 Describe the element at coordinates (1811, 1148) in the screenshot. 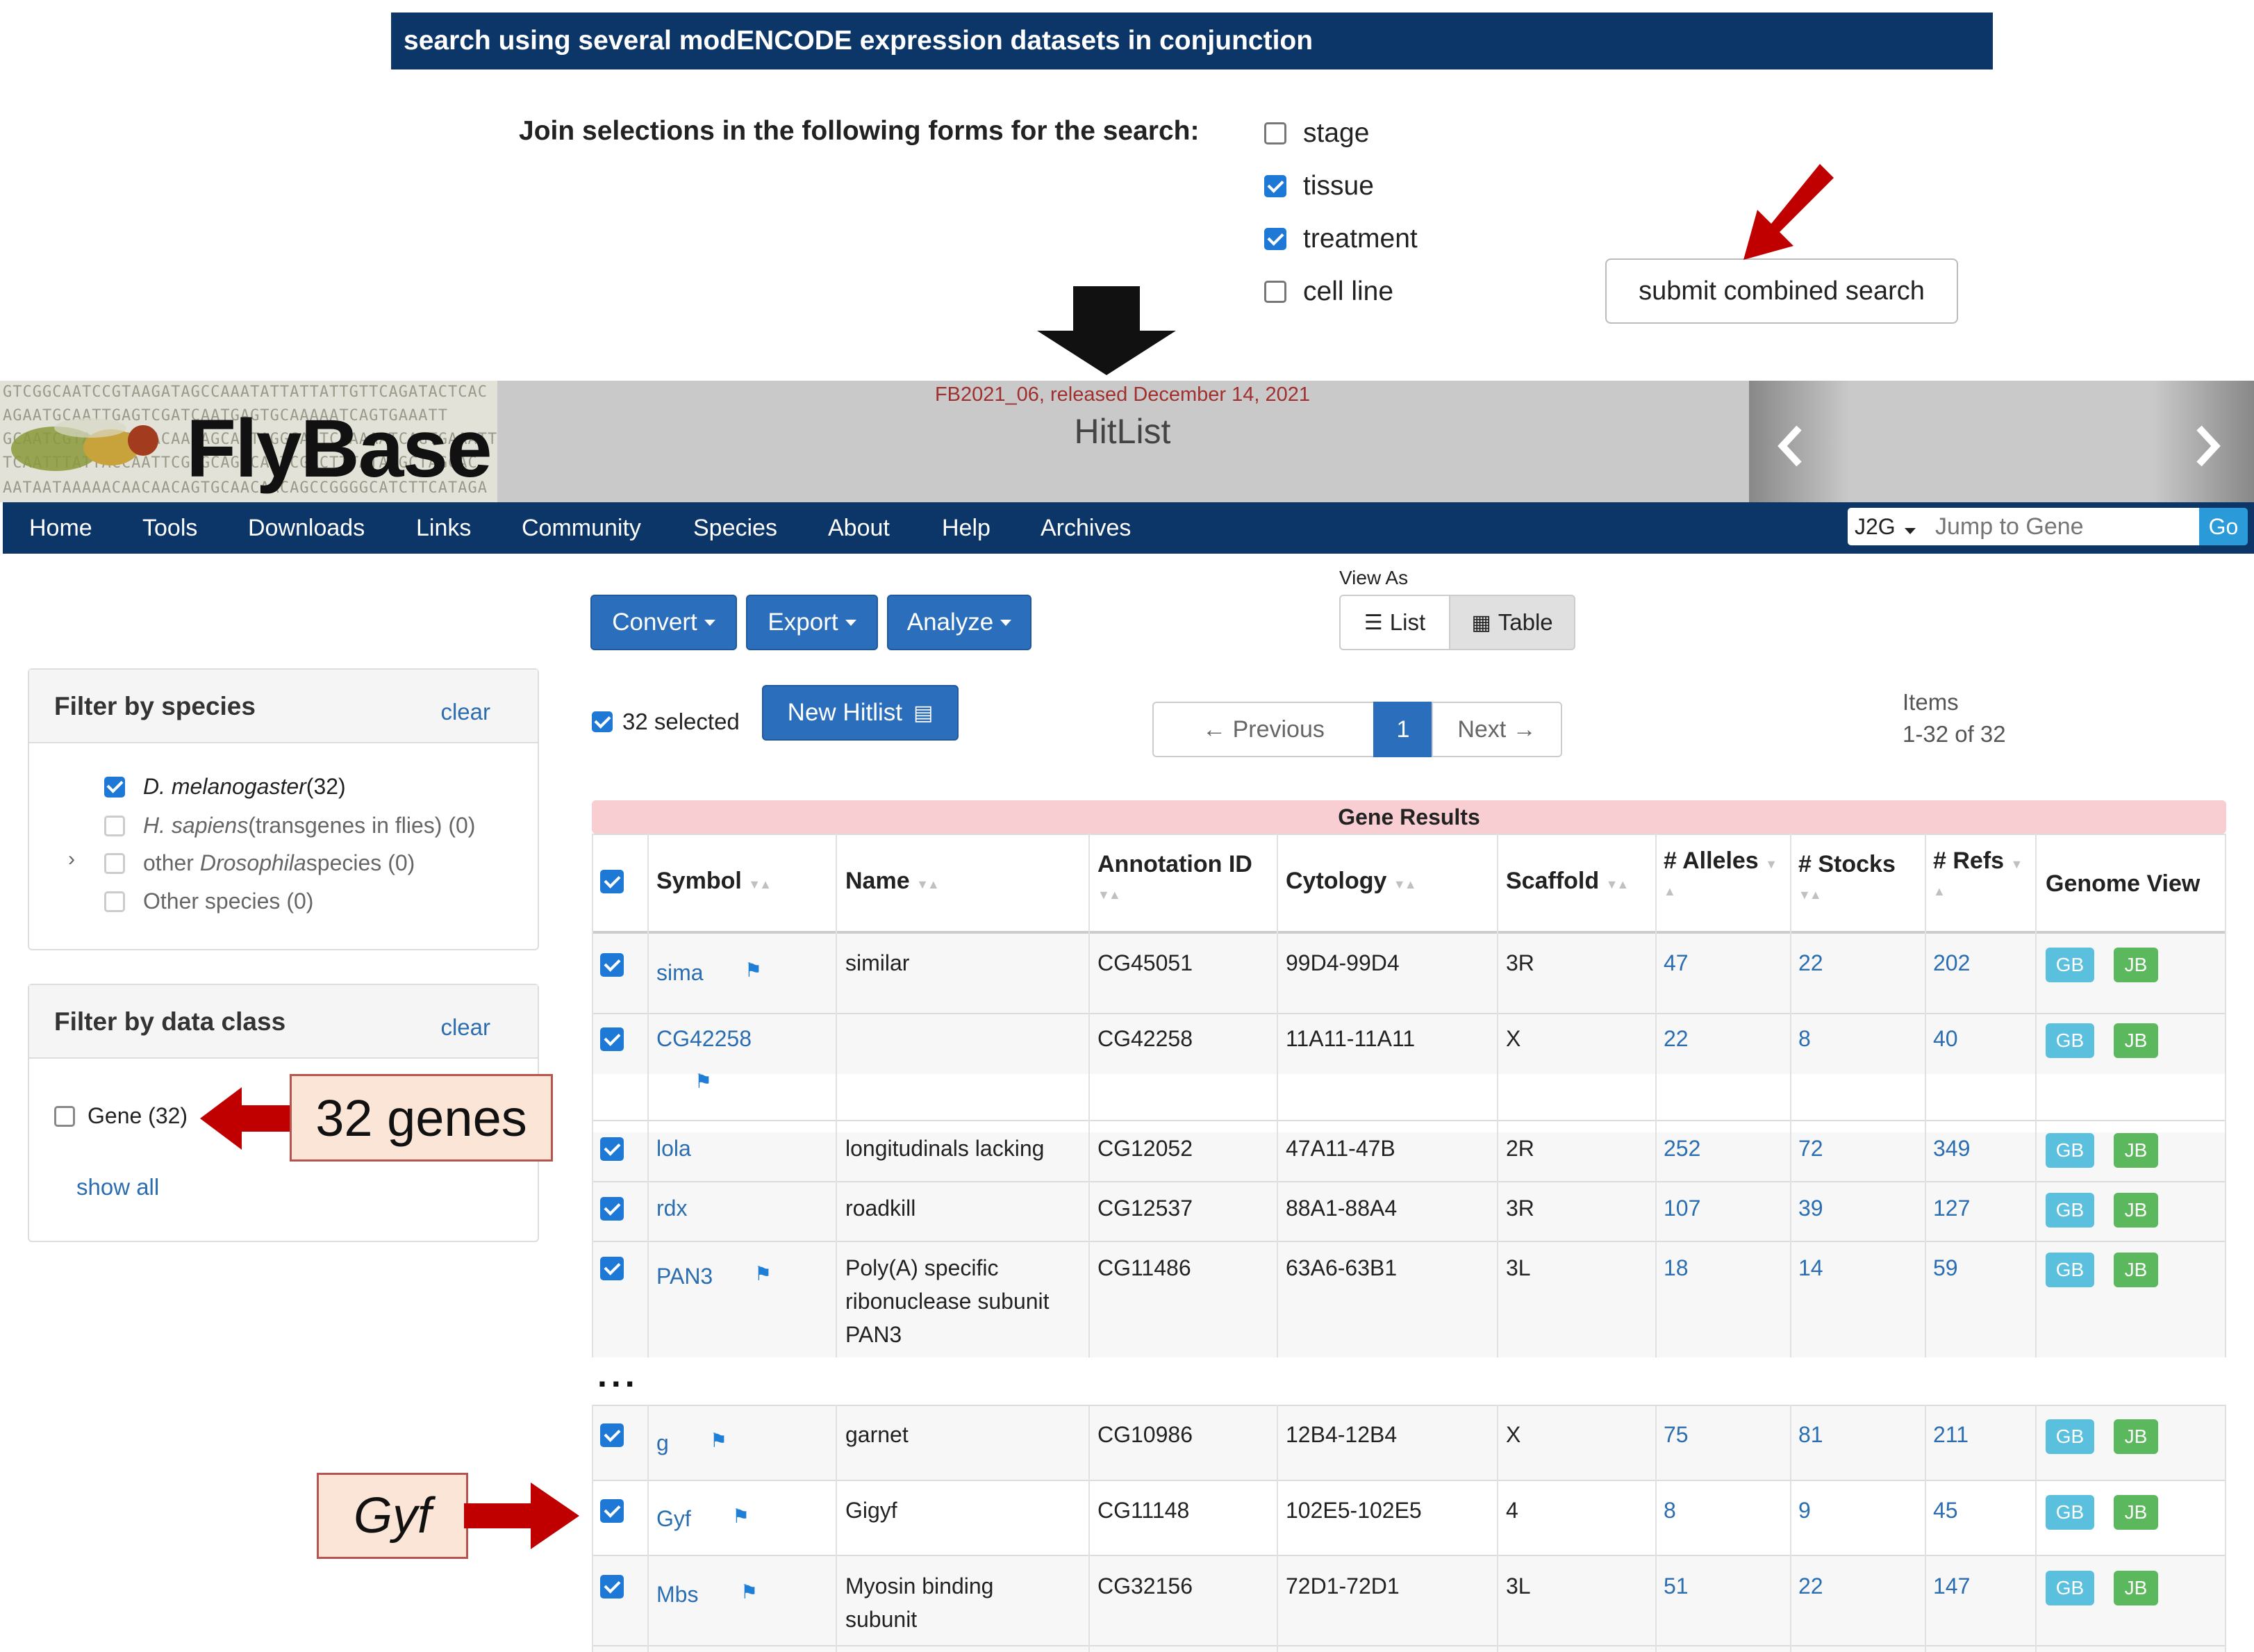

I see `stocks-link: 72` at that location.